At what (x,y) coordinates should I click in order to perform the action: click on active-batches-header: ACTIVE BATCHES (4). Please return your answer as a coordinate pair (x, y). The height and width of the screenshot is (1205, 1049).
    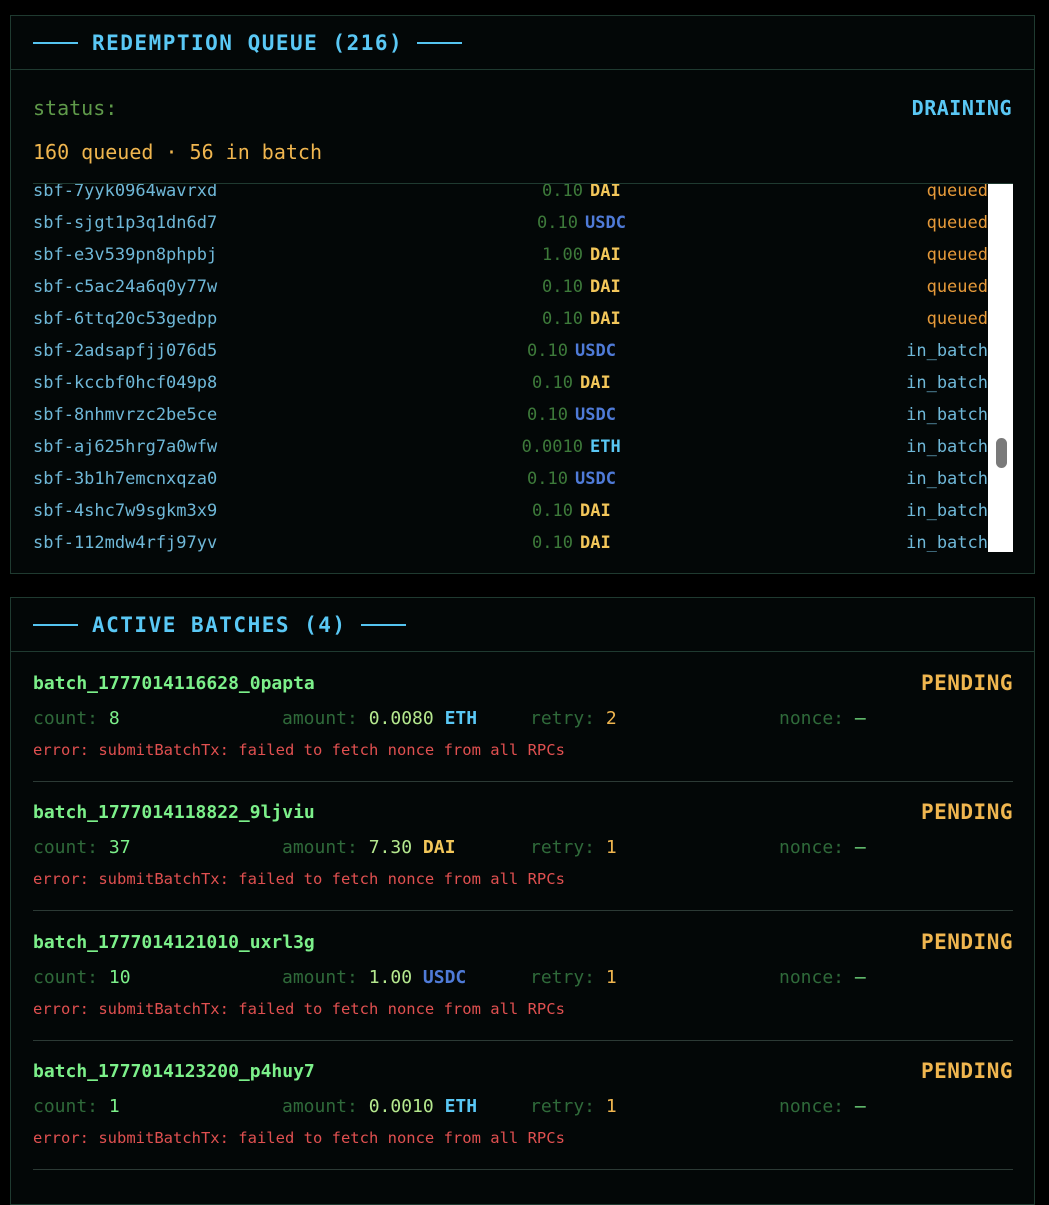
    Looking at the image, I should click on (522, 625).